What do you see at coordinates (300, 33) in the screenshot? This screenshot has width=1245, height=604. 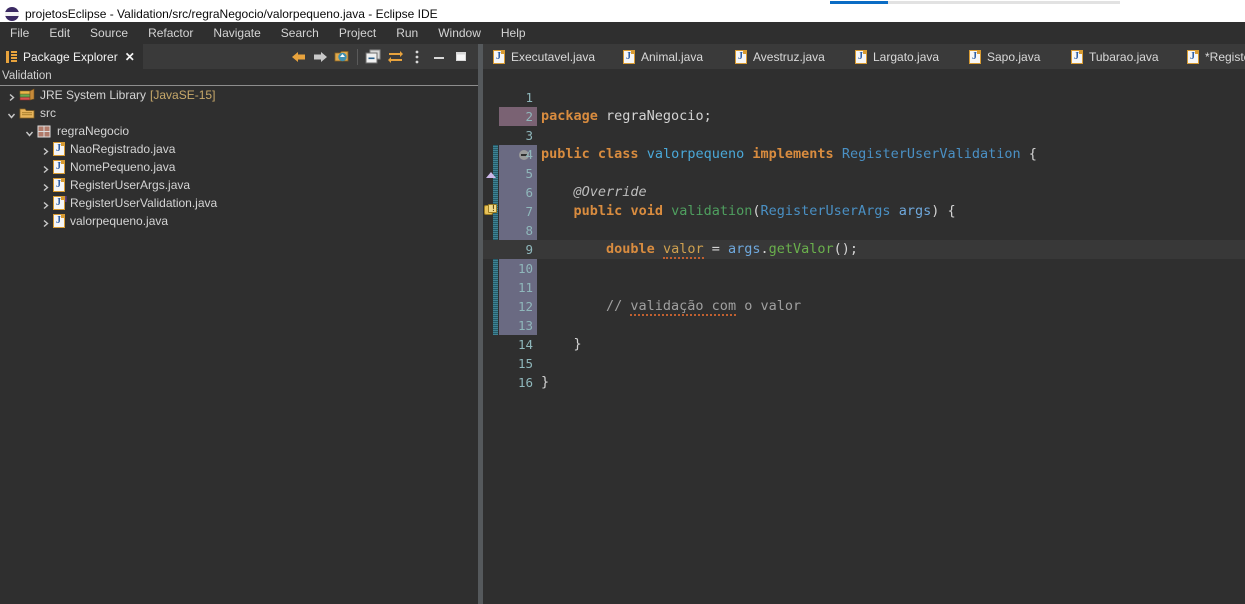 I see `menu-item-search: Search` at bounding box center [300, 33].